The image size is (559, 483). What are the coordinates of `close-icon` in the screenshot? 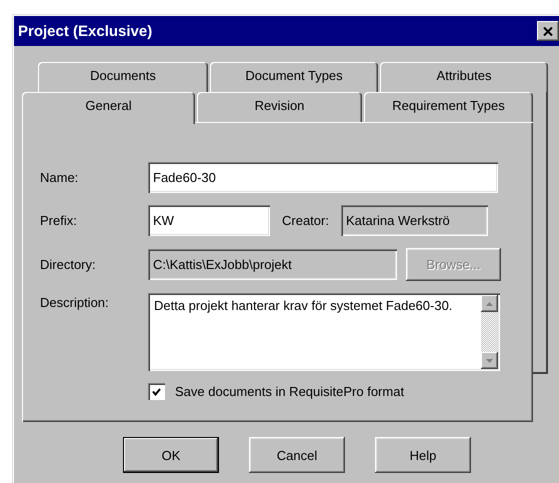 It's located at (548, 31).